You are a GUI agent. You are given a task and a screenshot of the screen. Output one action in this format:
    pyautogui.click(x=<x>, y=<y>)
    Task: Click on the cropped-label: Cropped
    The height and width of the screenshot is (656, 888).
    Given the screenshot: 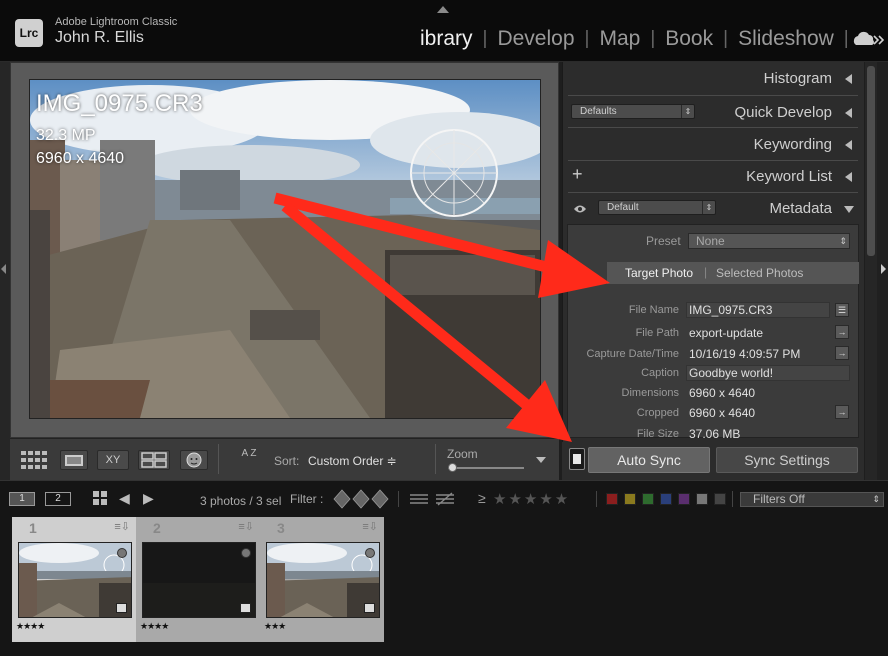 What is the action you would take?
    pyautogui.click(x=657, y=413)
    